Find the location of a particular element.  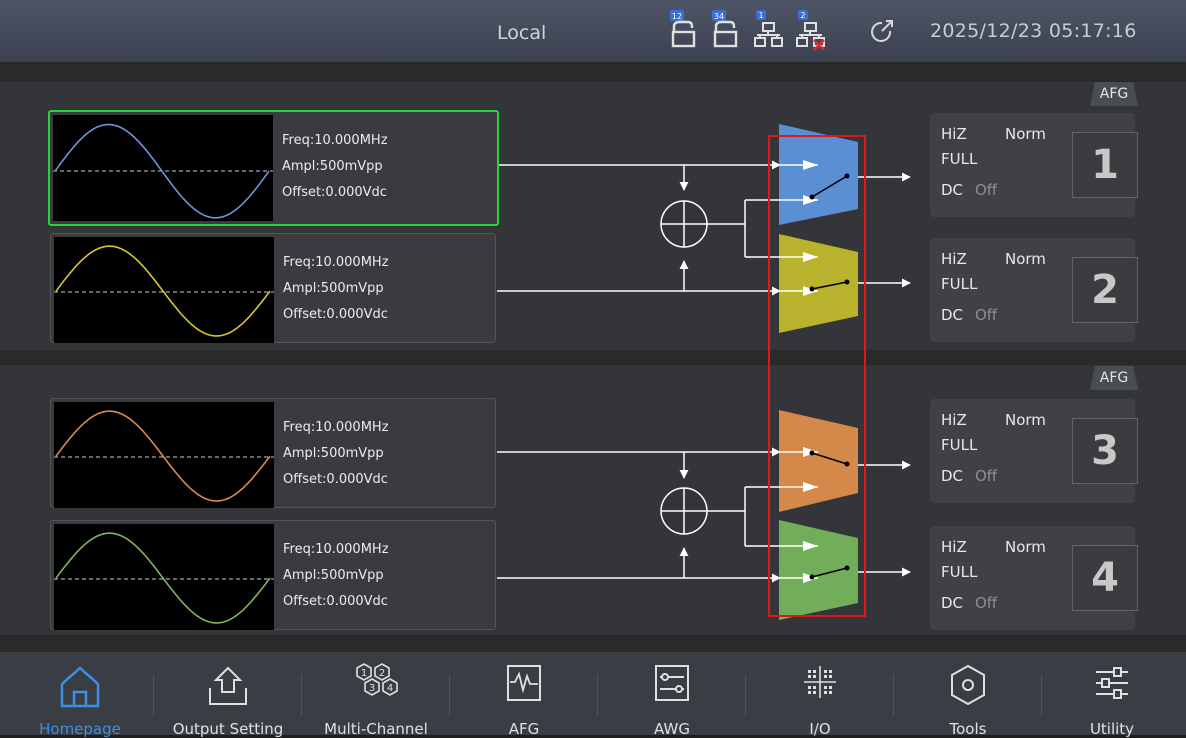

nav-homepage: Homepage is located at coordinates (80, 695).